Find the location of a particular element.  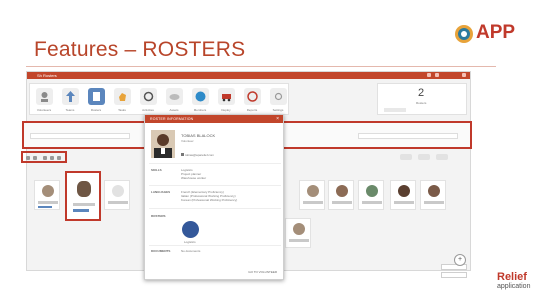

tasks-button is located at coordinates (122, 96).